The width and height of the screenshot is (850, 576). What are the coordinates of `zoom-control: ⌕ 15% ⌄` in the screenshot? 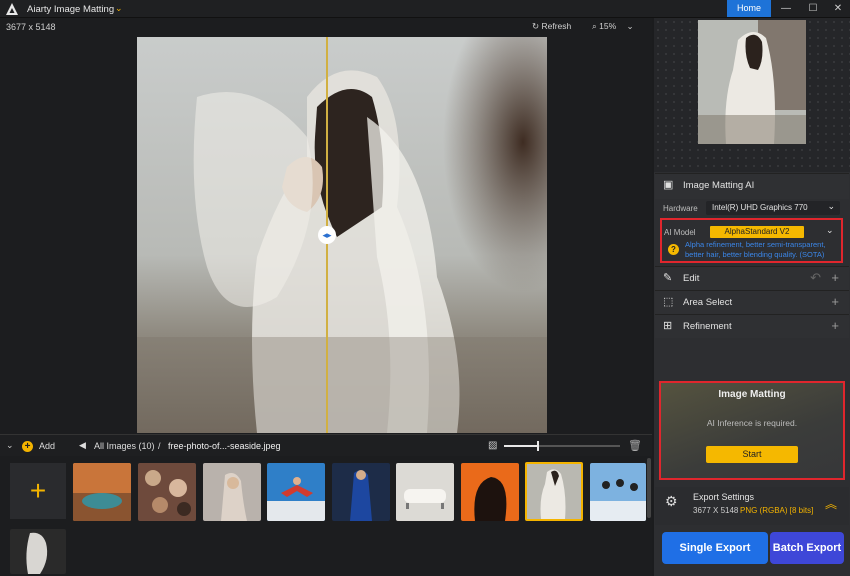 It's located at (613, 26).